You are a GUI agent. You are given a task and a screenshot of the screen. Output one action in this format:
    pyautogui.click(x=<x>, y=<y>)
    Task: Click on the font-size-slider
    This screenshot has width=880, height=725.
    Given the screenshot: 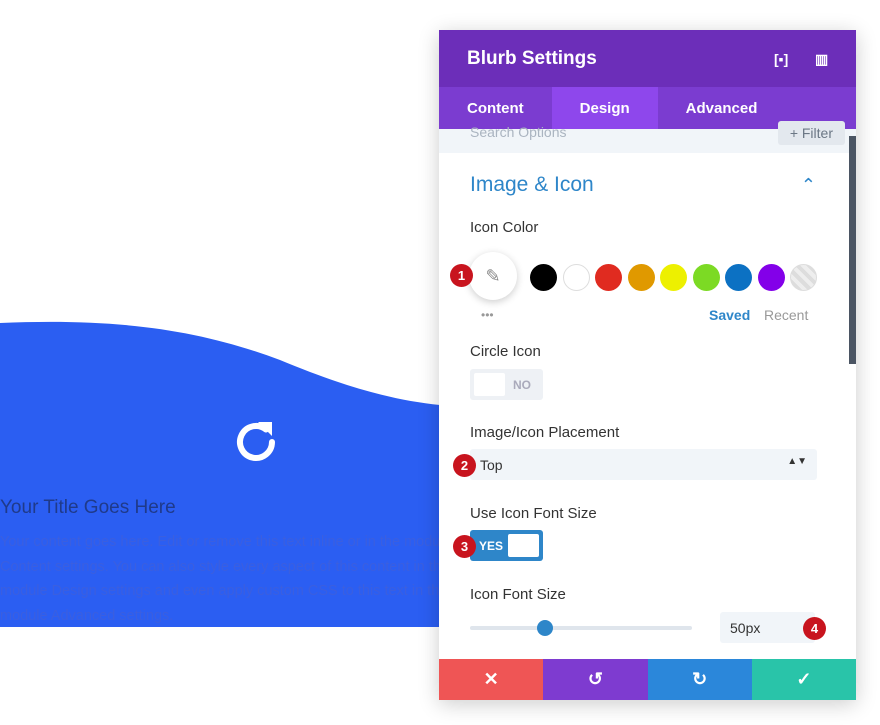 What is the action you would take?
    pyautogui.click(x=581, y=628)
    